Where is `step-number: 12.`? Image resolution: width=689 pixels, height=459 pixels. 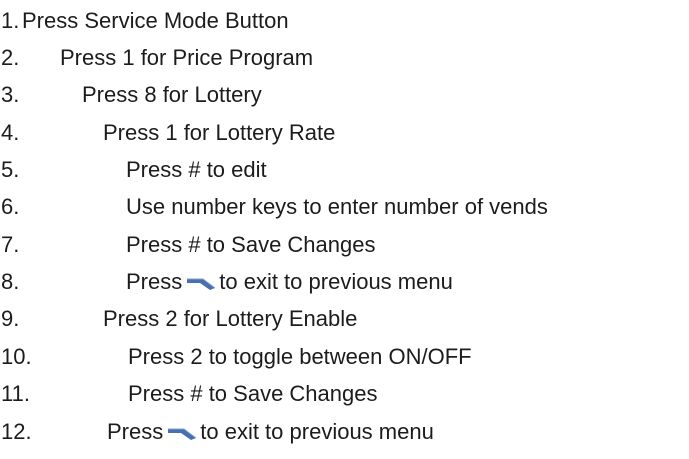
step-number: 12. is located at coordinates (16, 431).